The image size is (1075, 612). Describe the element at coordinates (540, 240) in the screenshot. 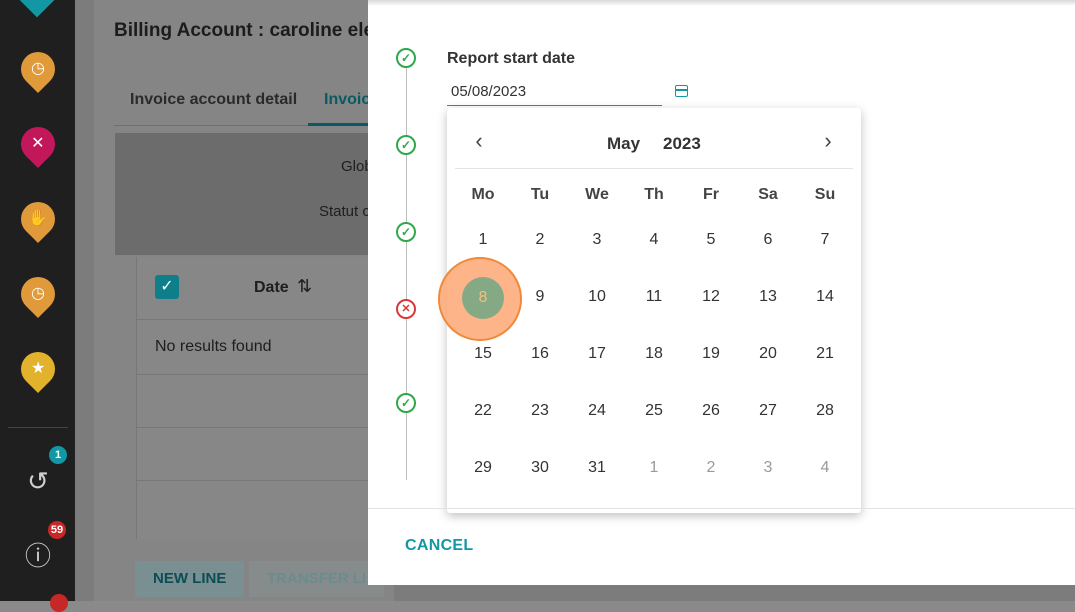

I see `calendar-day: 2` at that location.